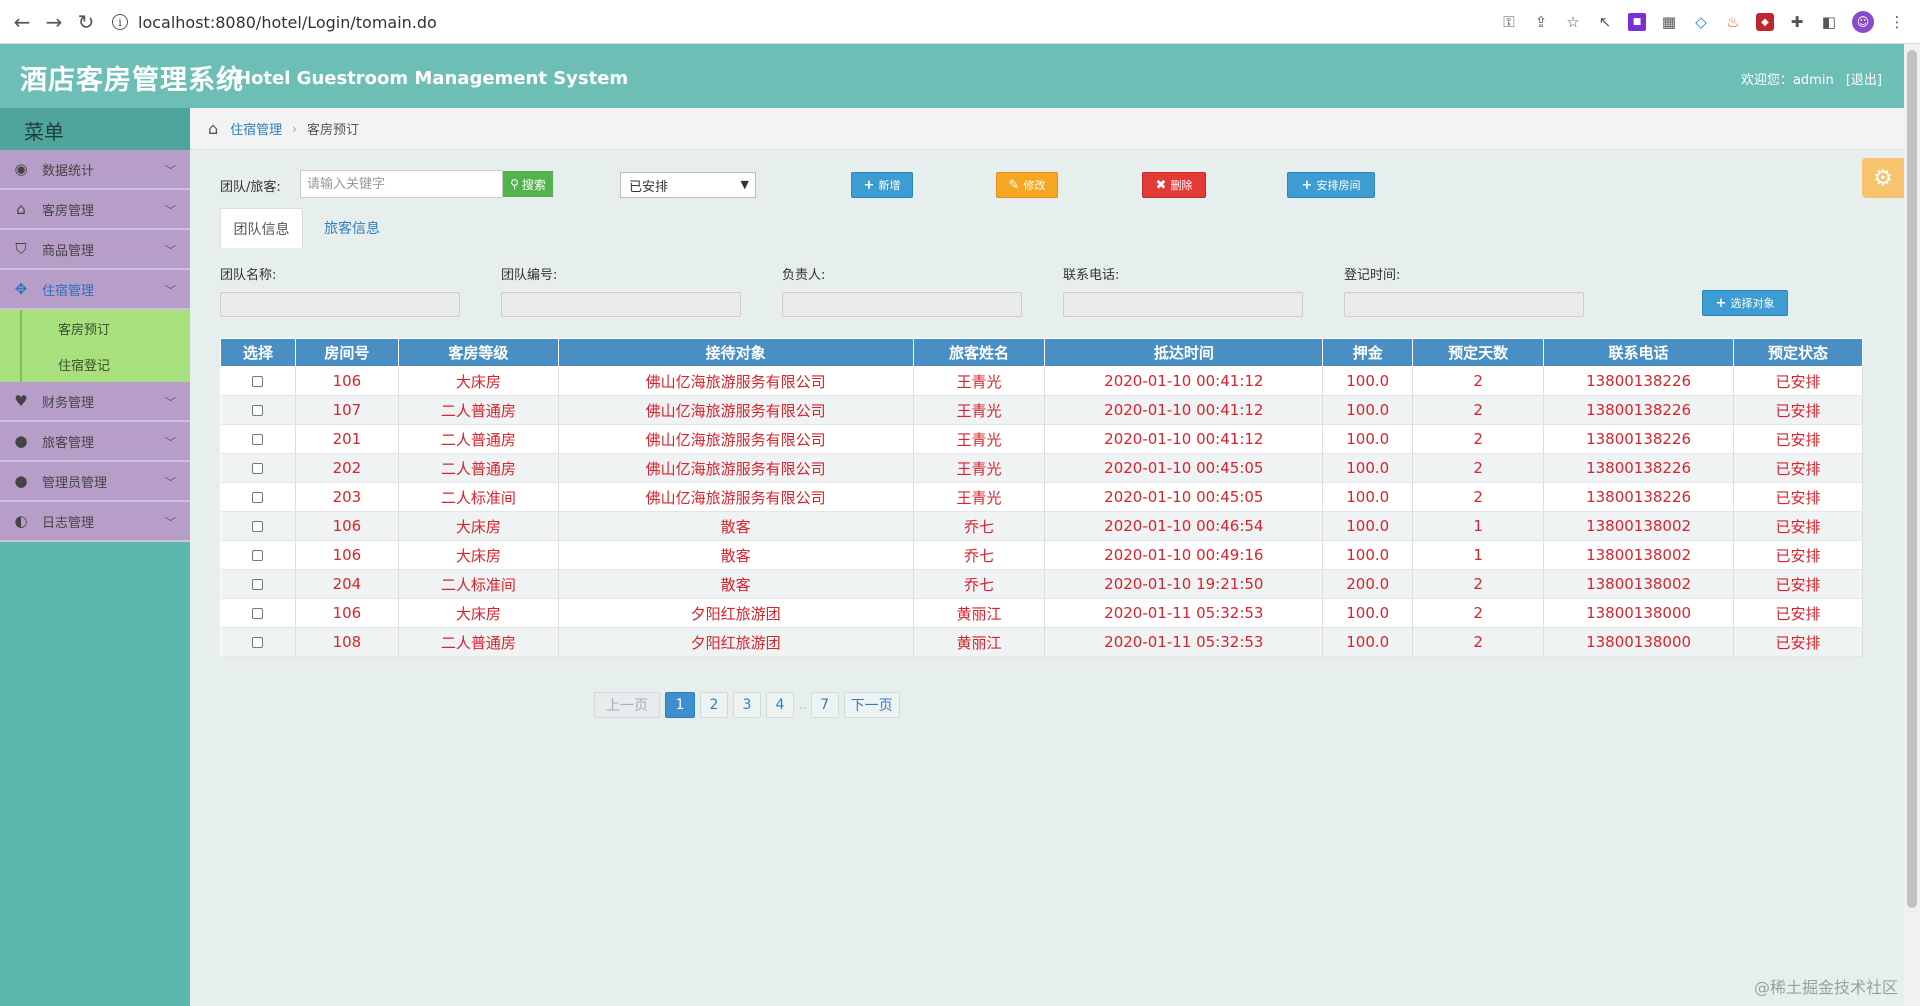  Describe the element at coordinates (529, 275) in the screenshot. I see `team-code-label: 团队编号:` at that location.